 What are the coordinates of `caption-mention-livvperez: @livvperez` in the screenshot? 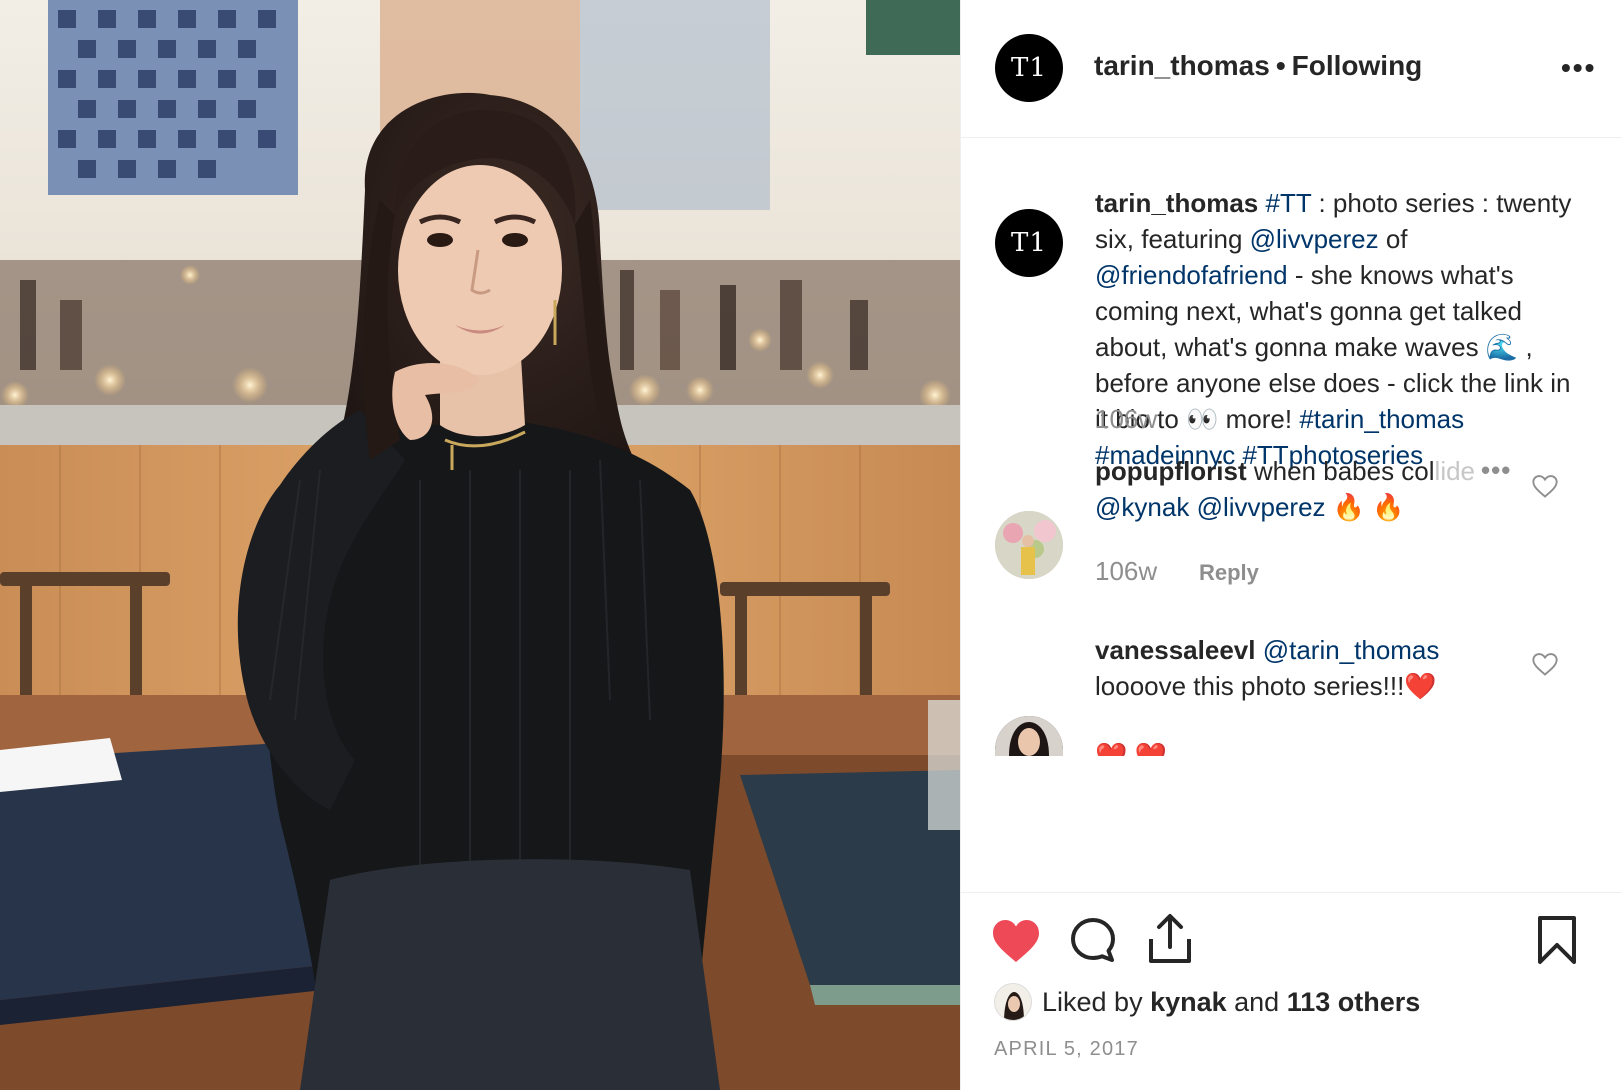 It's located at (1314, 239).